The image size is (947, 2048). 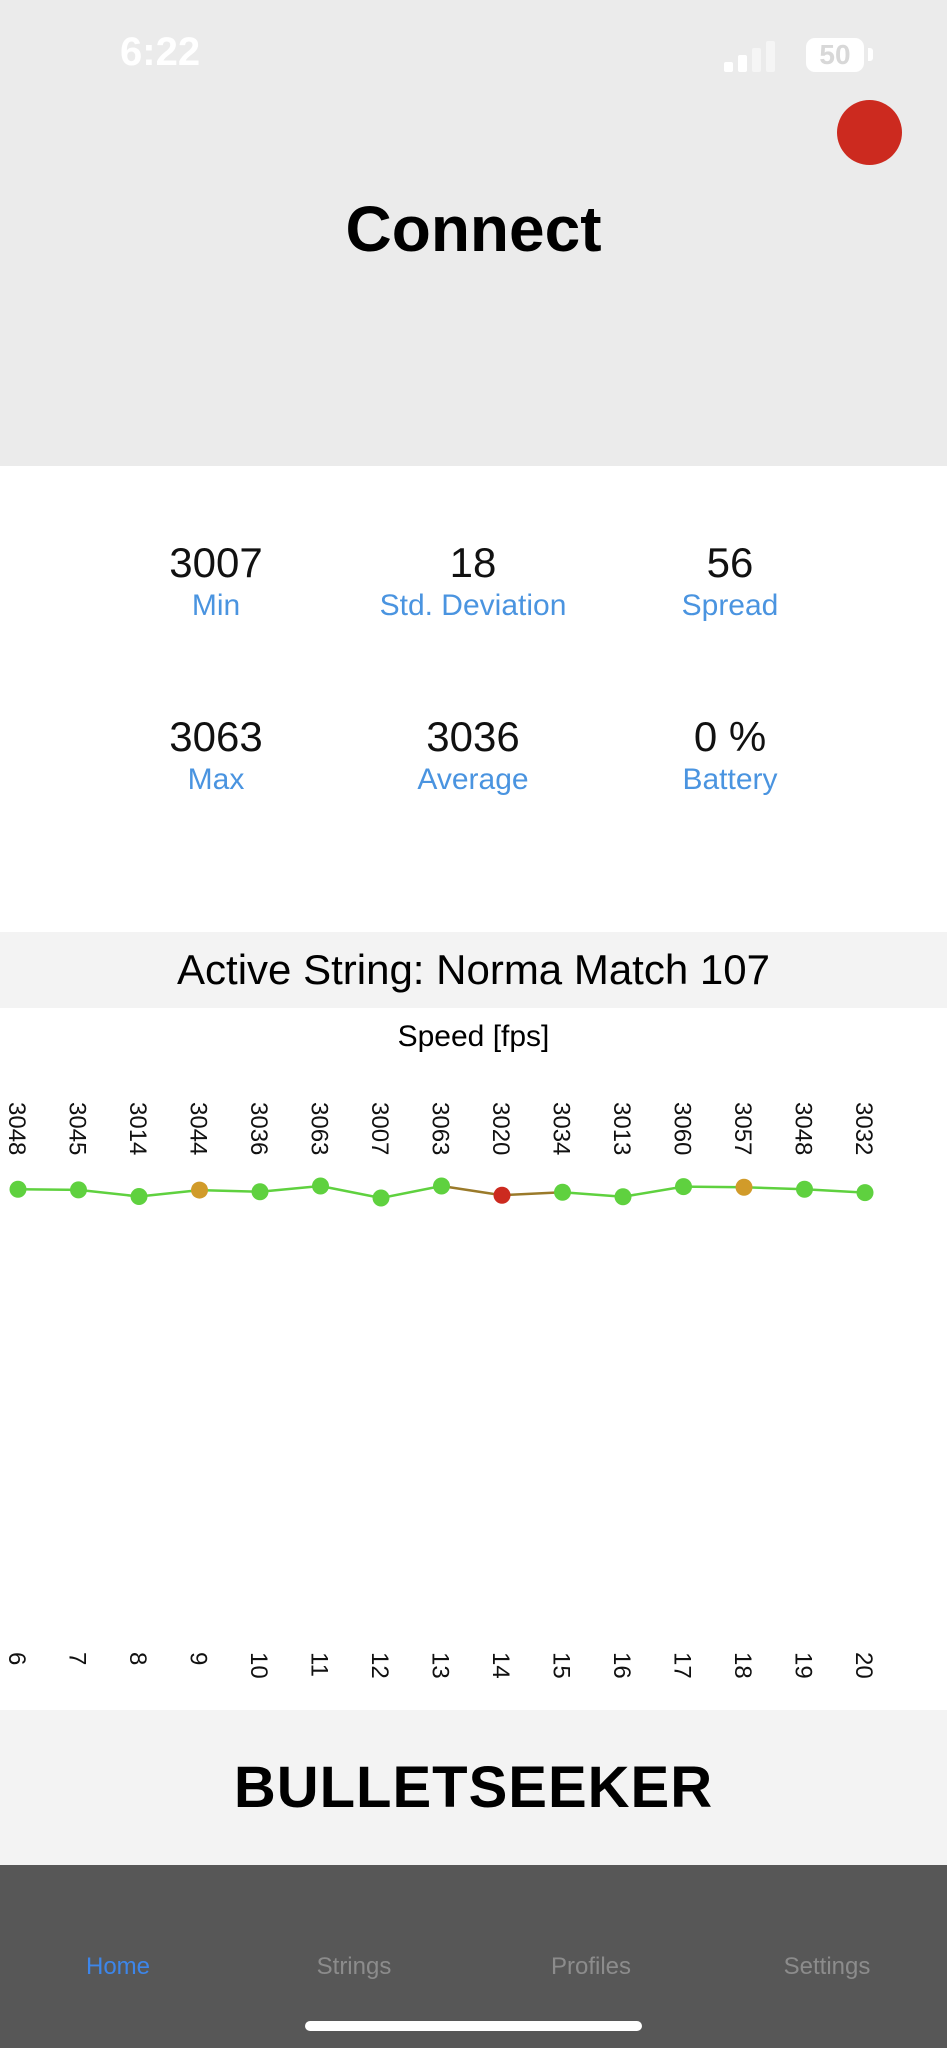 What do you see at coordinates (835, 55) in the screenshot?
I see `battery-icon: 50` at bounding box center [835, 55].